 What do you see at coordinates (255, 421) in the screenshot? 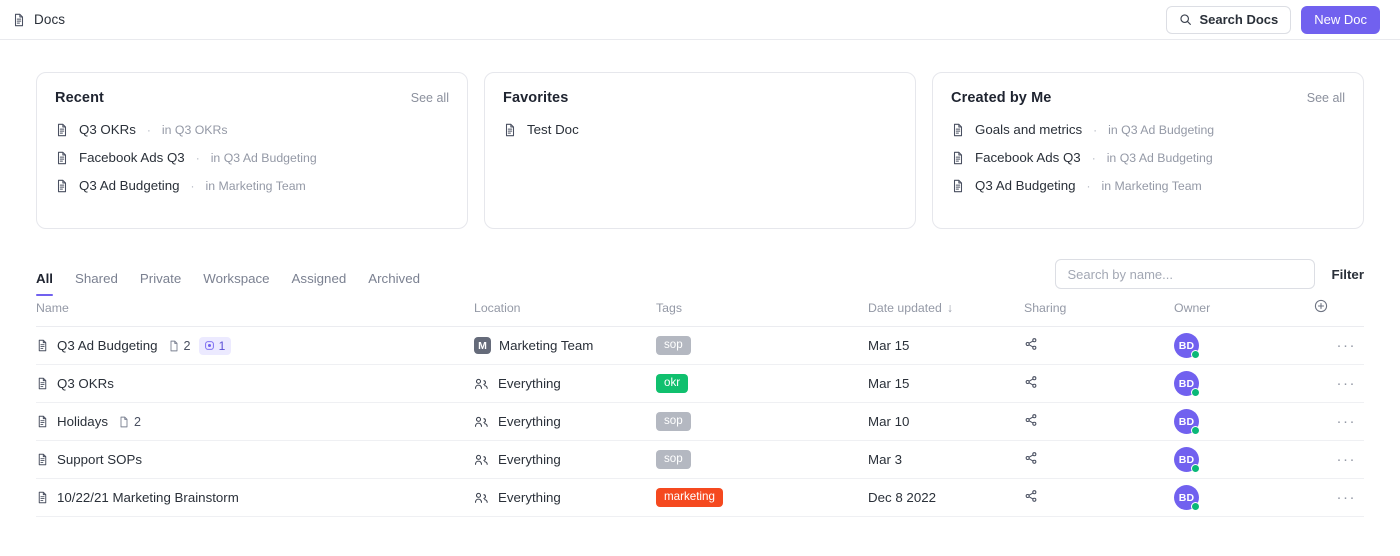
I see `cell-name: Holidays 2` at bounding box center [255, 421].